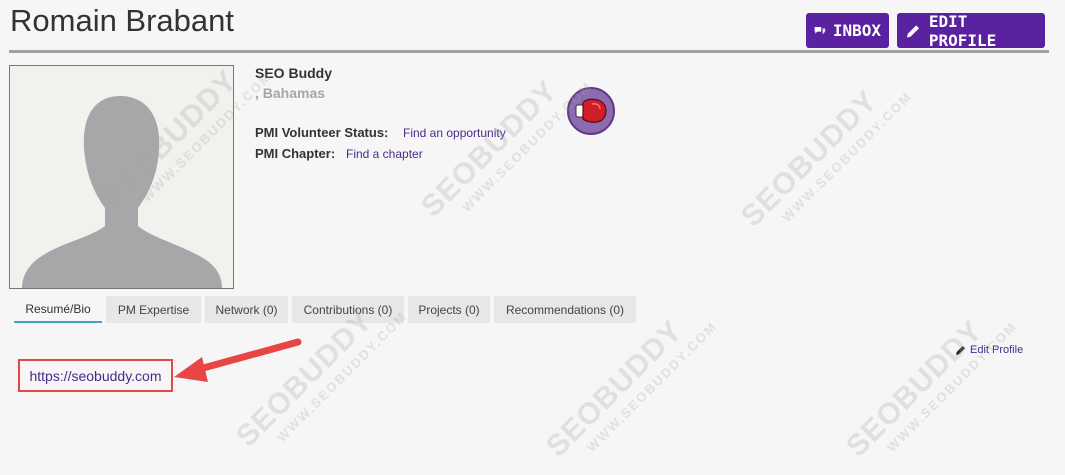 The width and height of the screenshot is (1065, 475). I want to click on boxing-glove-badge, so click(591, 111).